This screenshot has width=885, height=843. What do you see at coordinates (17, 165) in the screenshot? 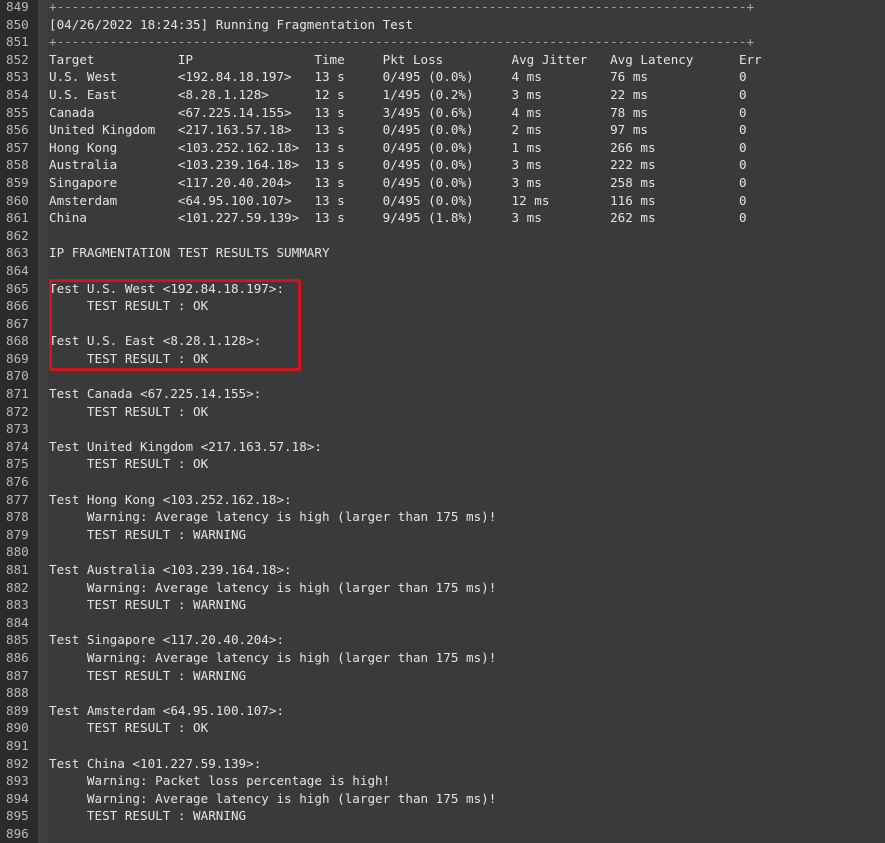
I see `line-number: 858` at bounding box center [17, 165].